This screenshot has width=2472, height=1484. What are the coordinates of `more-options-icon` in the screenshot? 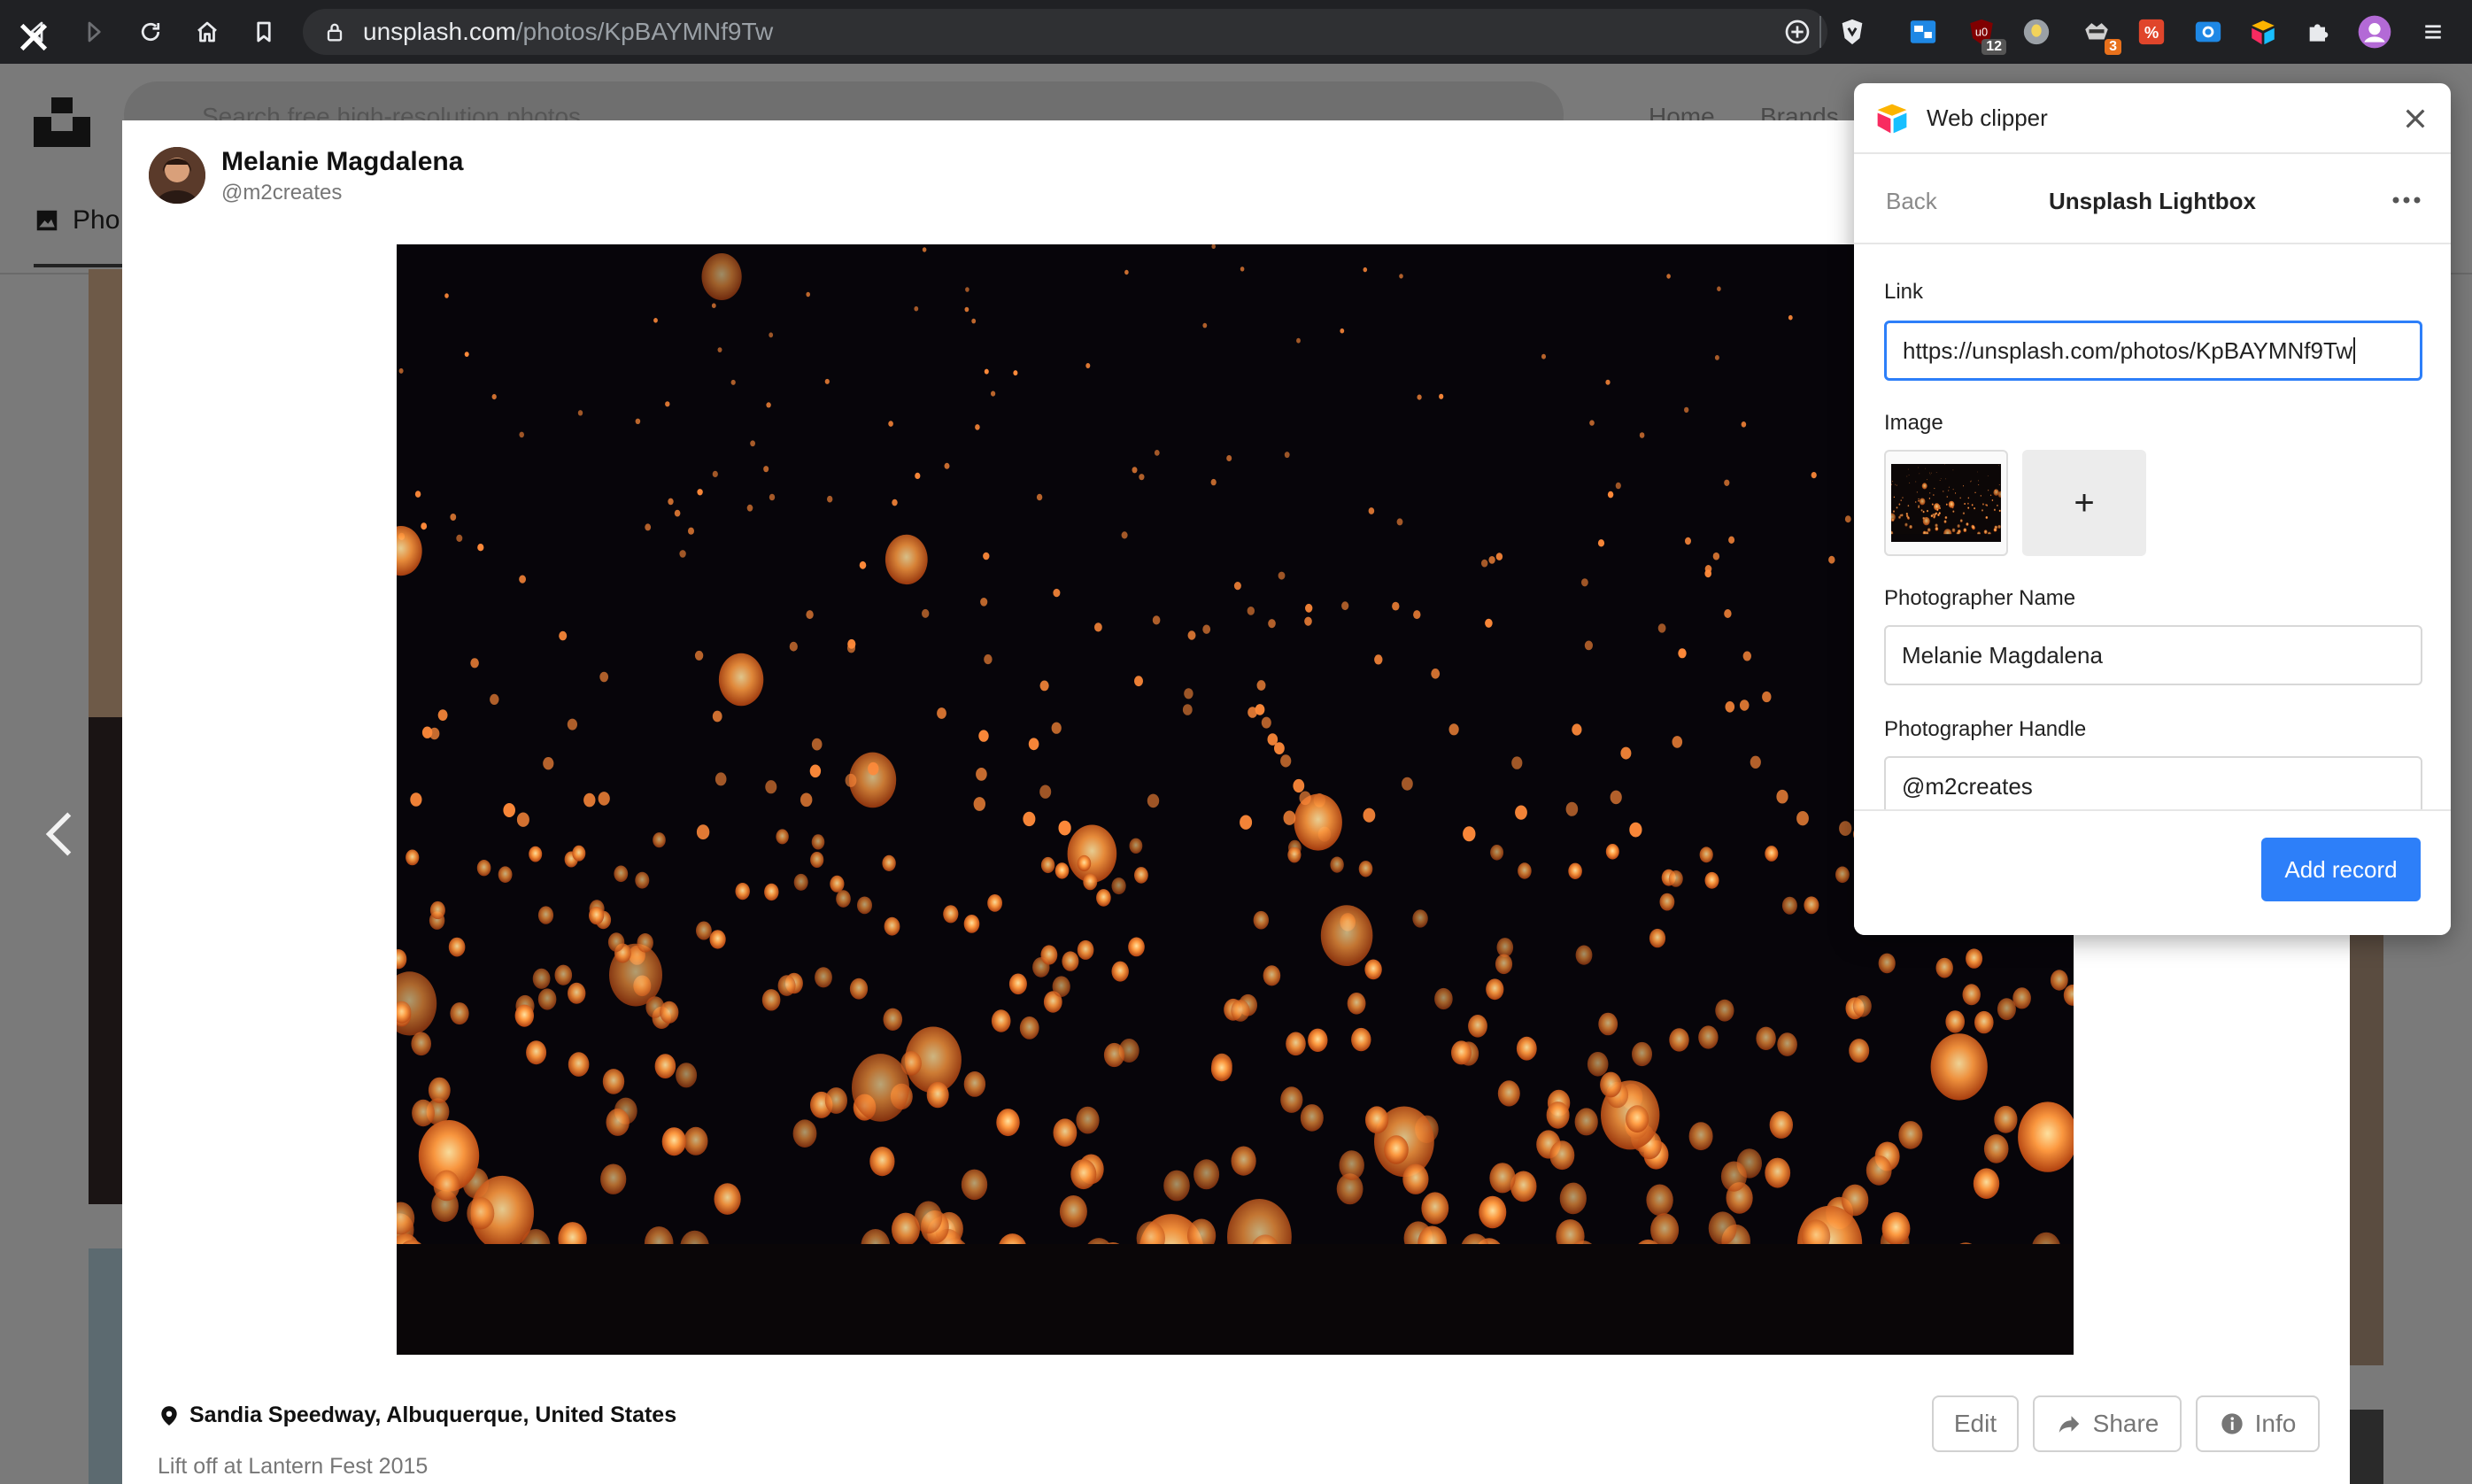 It's located at (2406, 200).